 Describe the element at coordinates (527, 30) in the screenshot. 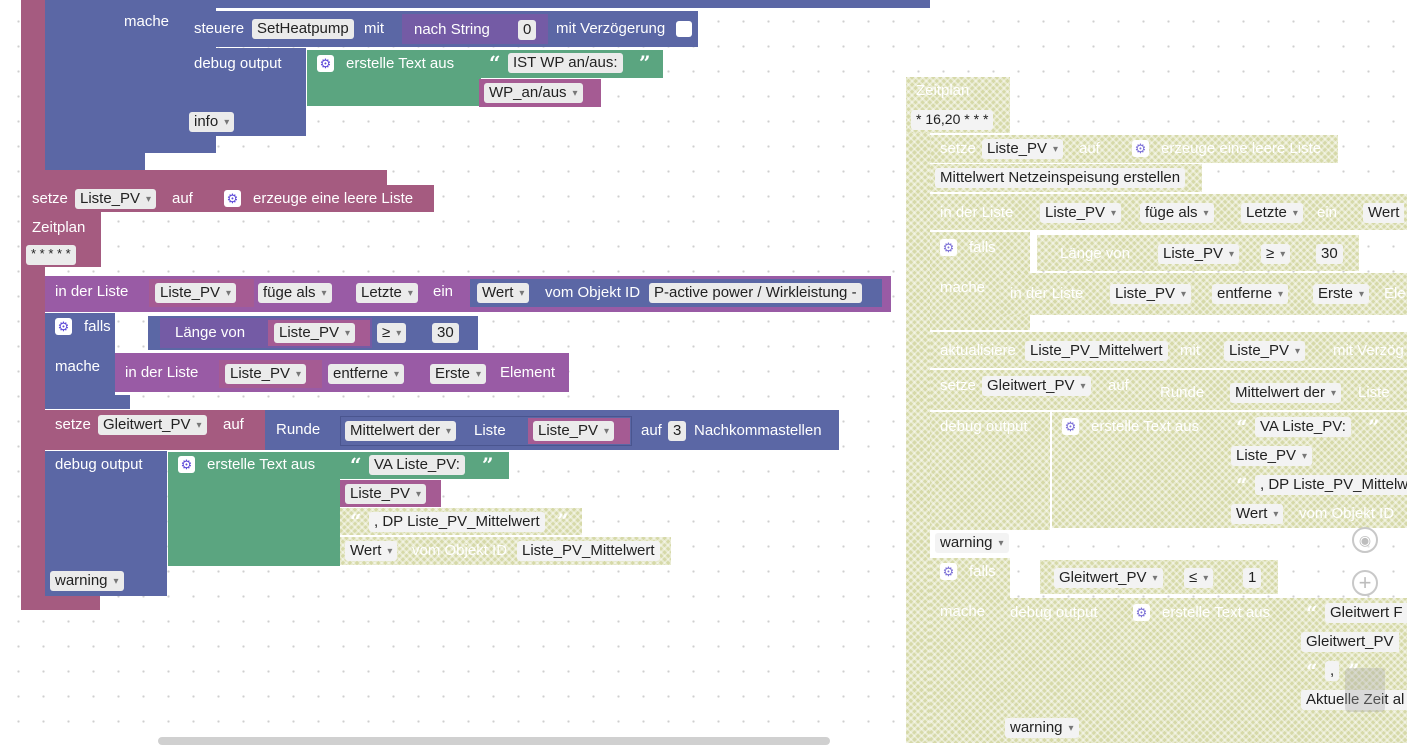

I see `zero-field: 0` at that location.